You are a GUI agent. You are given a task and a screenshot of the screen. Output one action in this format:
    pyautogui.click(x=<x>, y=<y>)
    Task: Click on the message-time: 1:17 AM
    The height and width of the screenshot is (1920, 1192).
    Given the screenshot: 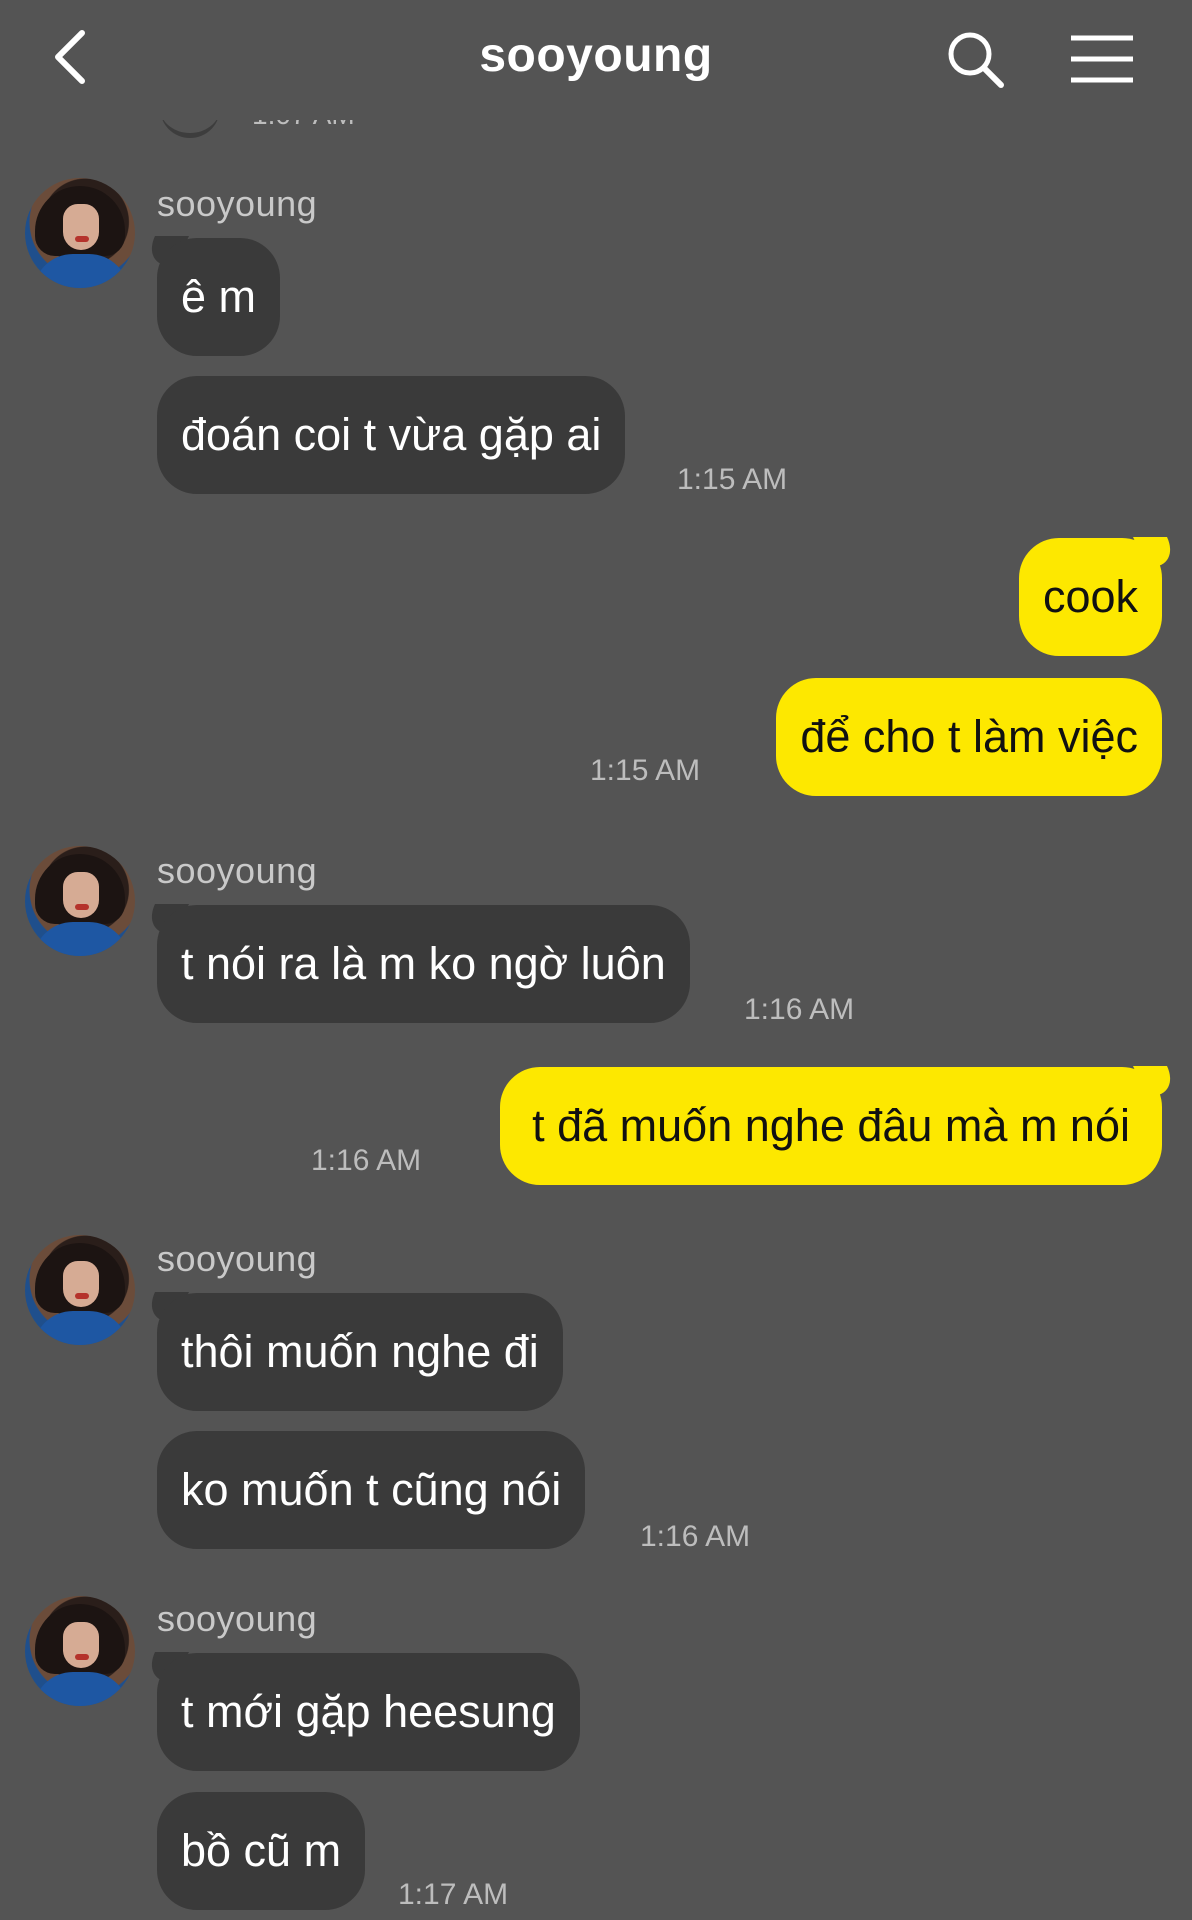 What is the action you would take?
    pyautogui.click(x=453, y=1894)
    